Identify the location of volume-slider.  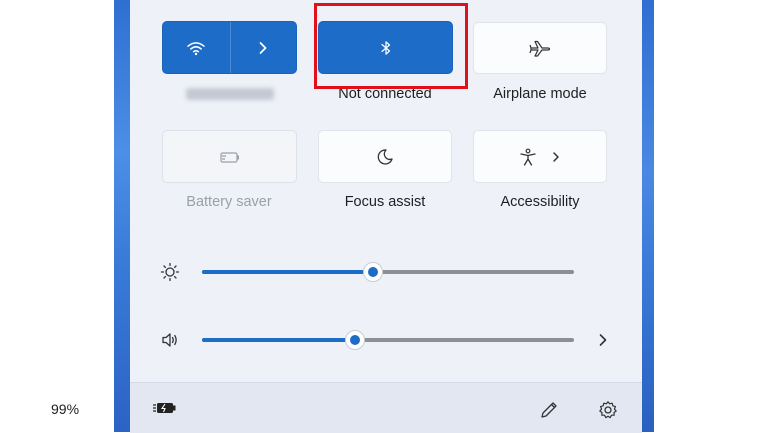
(388, 340).